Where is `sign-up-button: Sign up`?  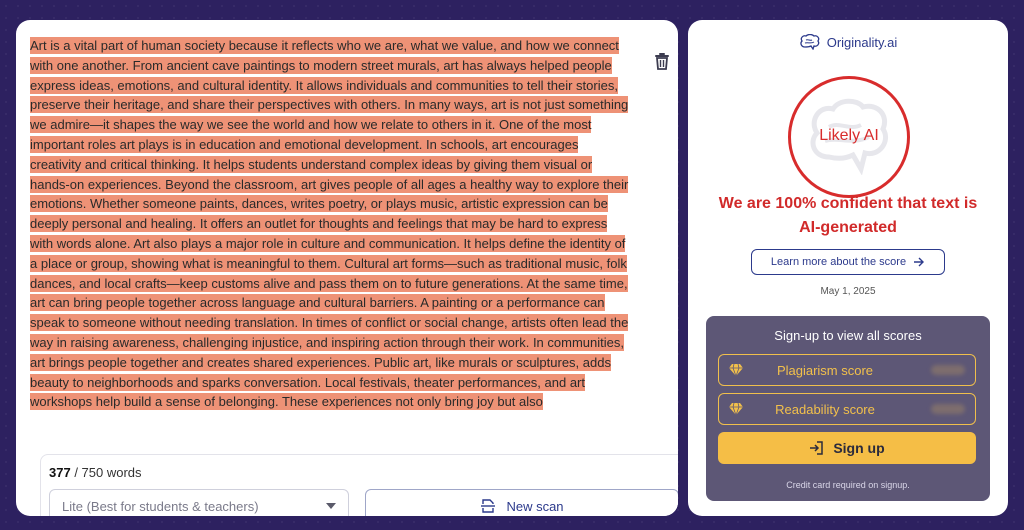 sign-up-button: Sign up is located at coordinates (847, 448).